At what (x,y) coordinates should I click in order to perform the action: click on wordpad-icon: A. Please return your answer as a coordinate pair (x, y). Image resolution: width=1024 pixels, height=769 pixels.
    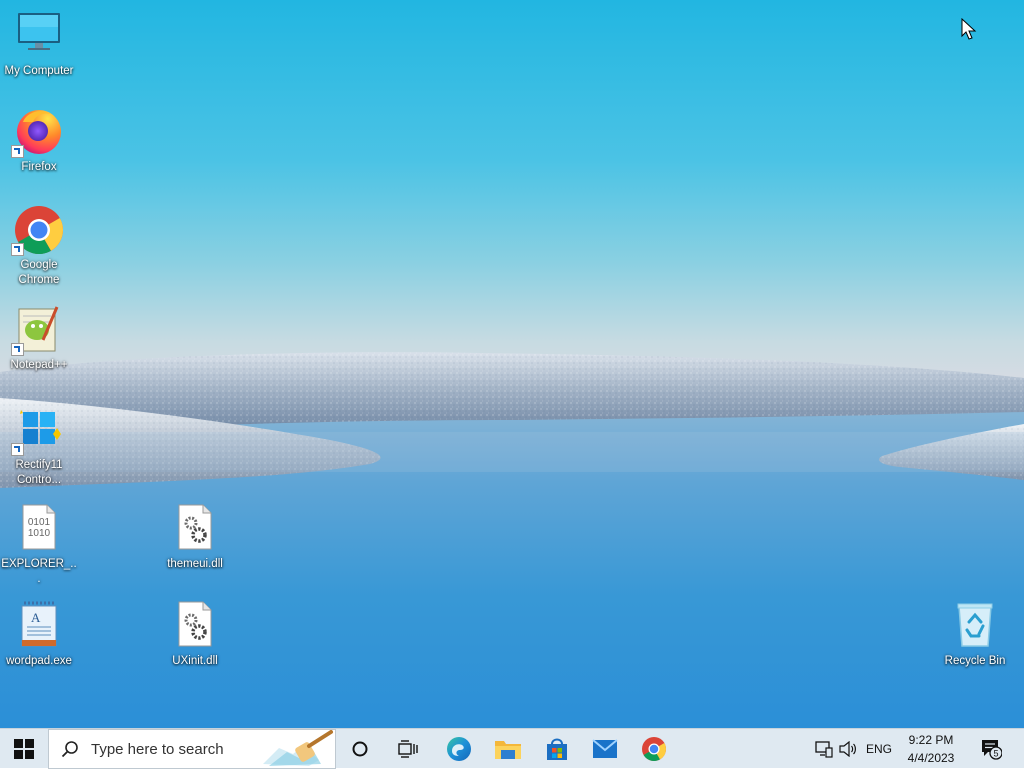
    Looking at the image, I should click on (39, 626).